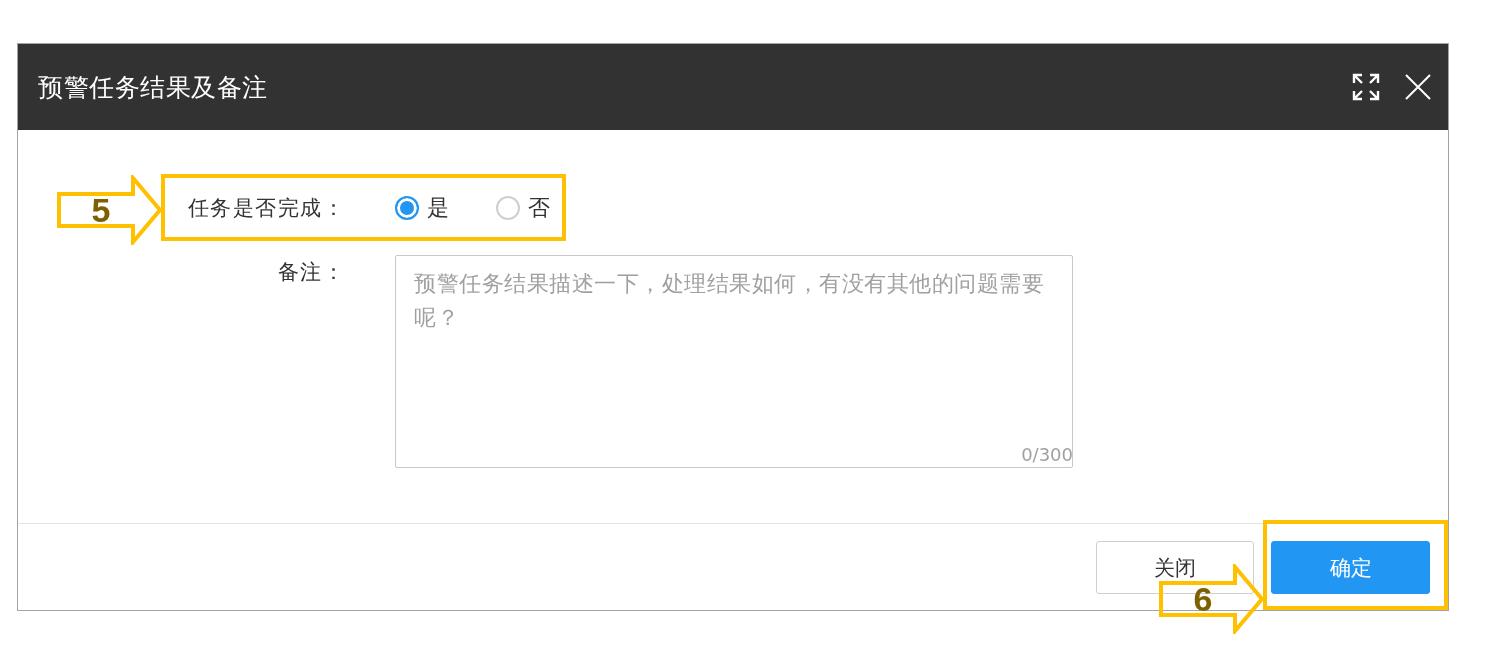  Describe the element at coordinates (101, 210) in the screenshot. I see `callout-number: 5` at that location.